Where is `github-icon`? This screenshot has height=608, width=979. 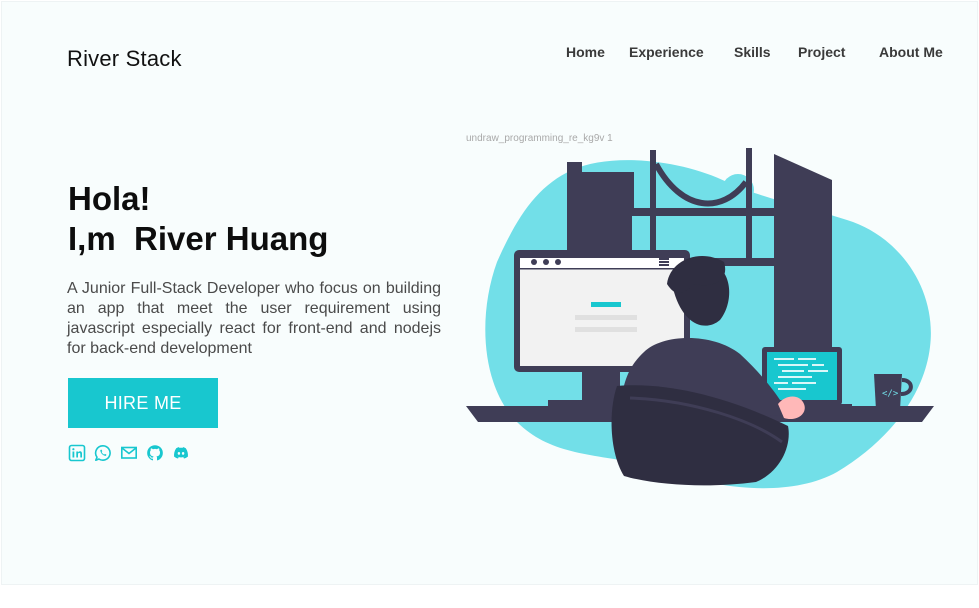
github-icon is located at coordinates (155, 453).